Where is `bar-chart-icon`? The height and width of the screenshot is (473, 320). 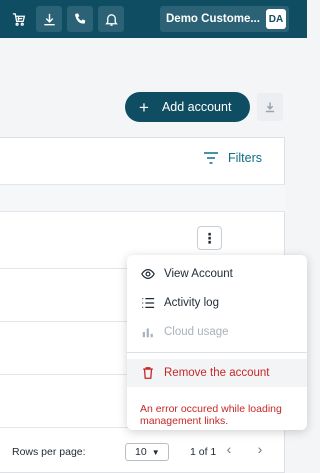
bar-chart-icon is located at coordinates (147, 333).